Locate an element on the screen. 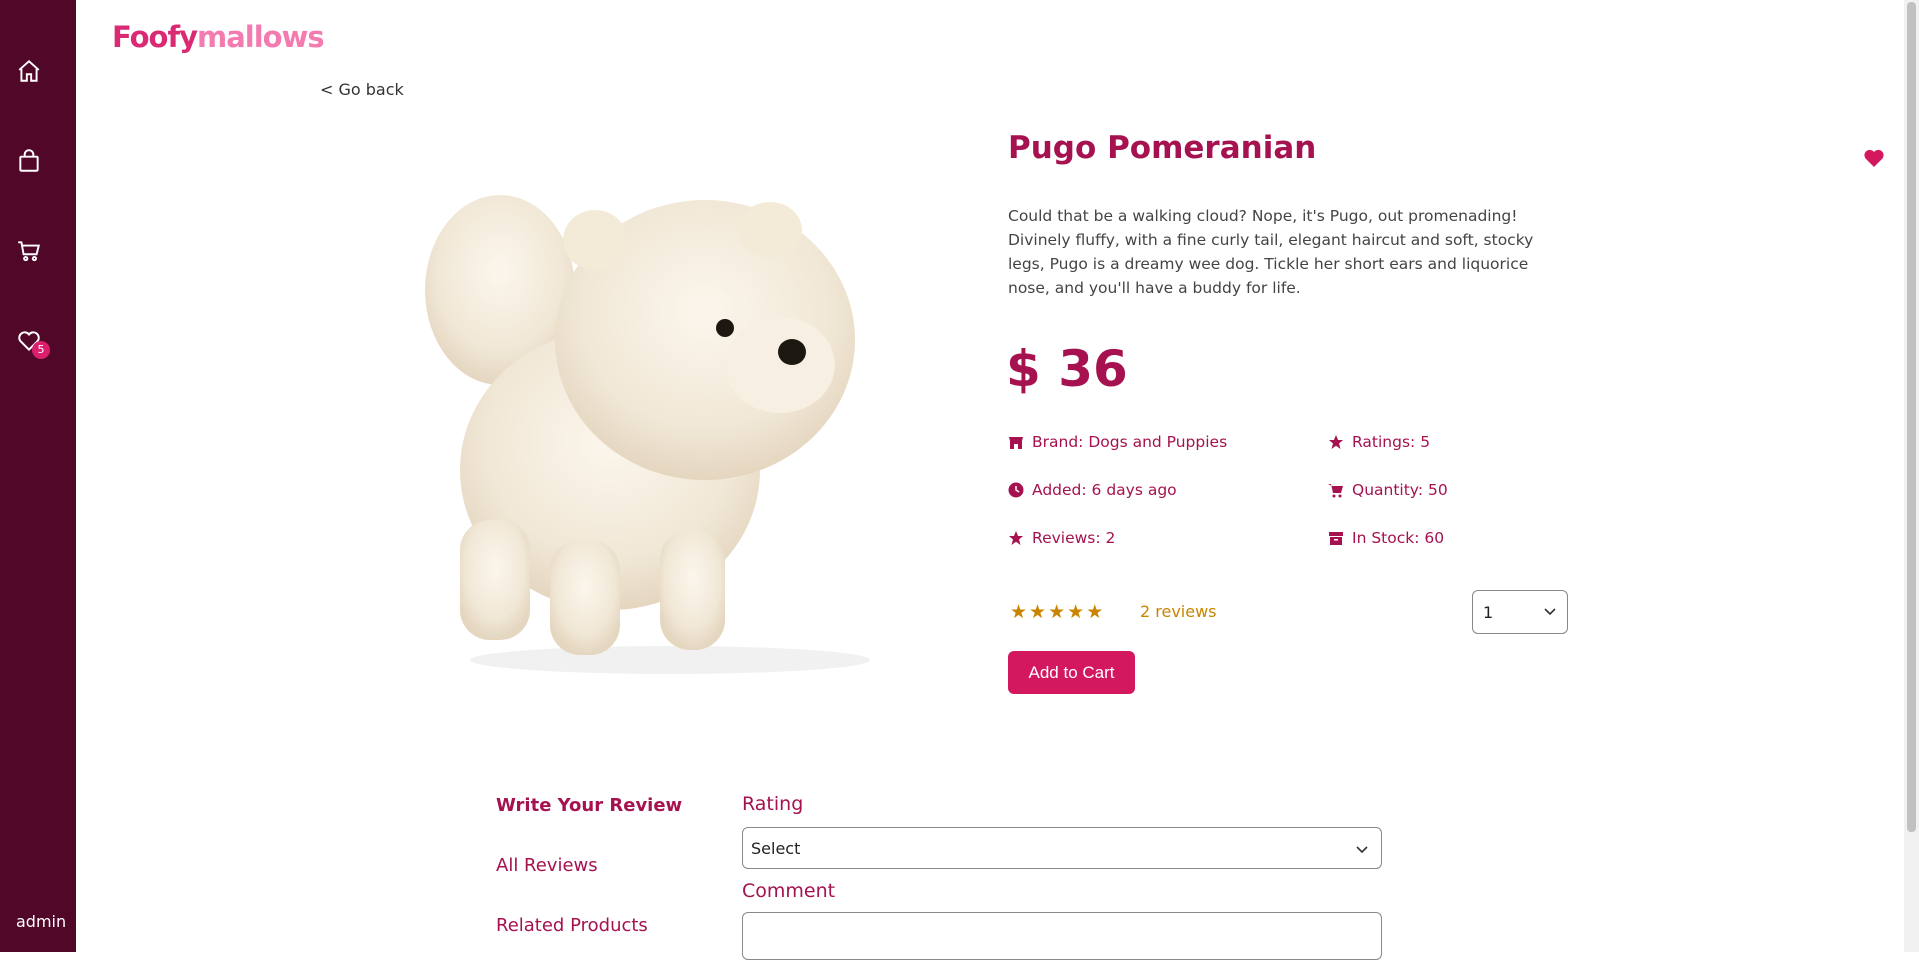  quantity-select-value: 1 is located at coordinates (1488, 612).